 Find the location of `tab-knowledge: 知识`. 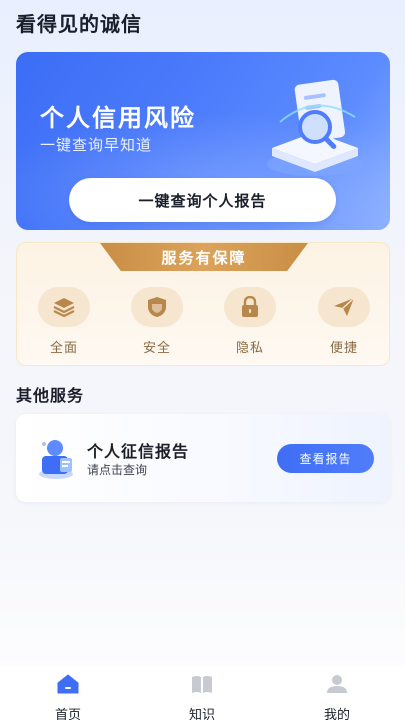

tab-knowledge: 知识 is located at coordinates (202, 697).